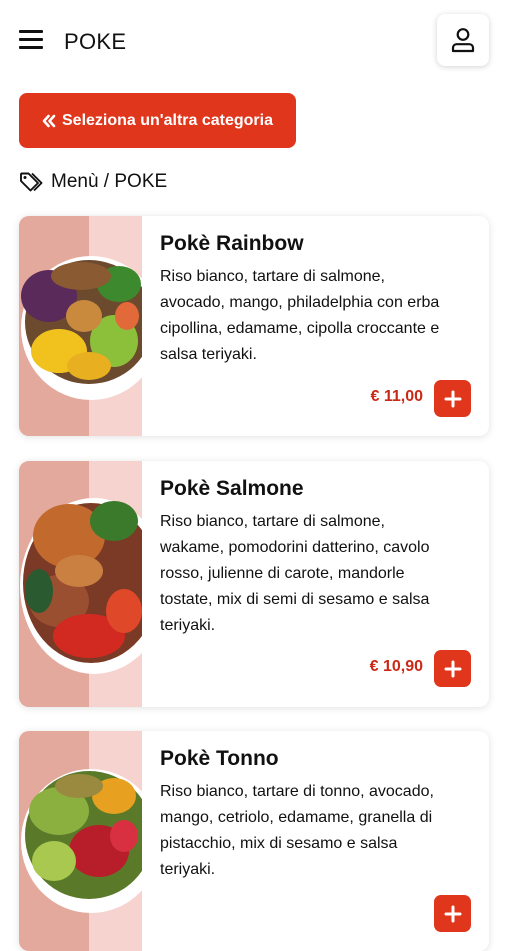 Image resolution: width=507 pixels, height=951 pixels. I want to click on select-other-category-button: Seleziona un'altra categoria, so click(157, 120).